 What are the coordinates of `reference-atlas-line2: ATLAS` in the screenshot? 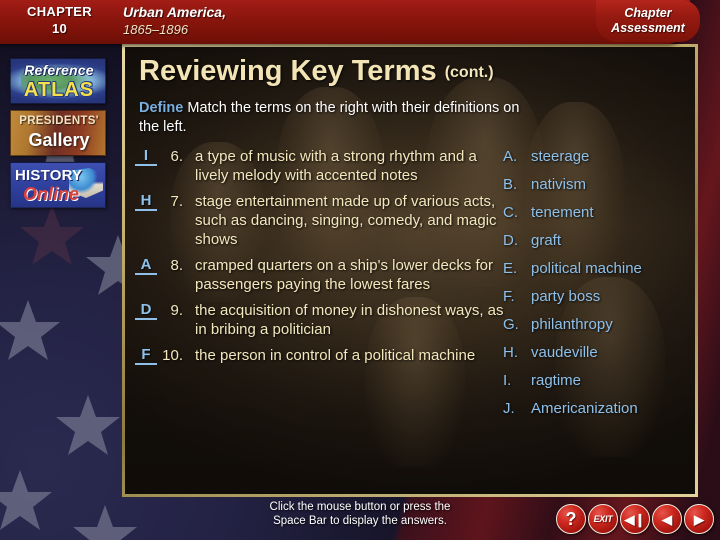 It's located at (59, 90).